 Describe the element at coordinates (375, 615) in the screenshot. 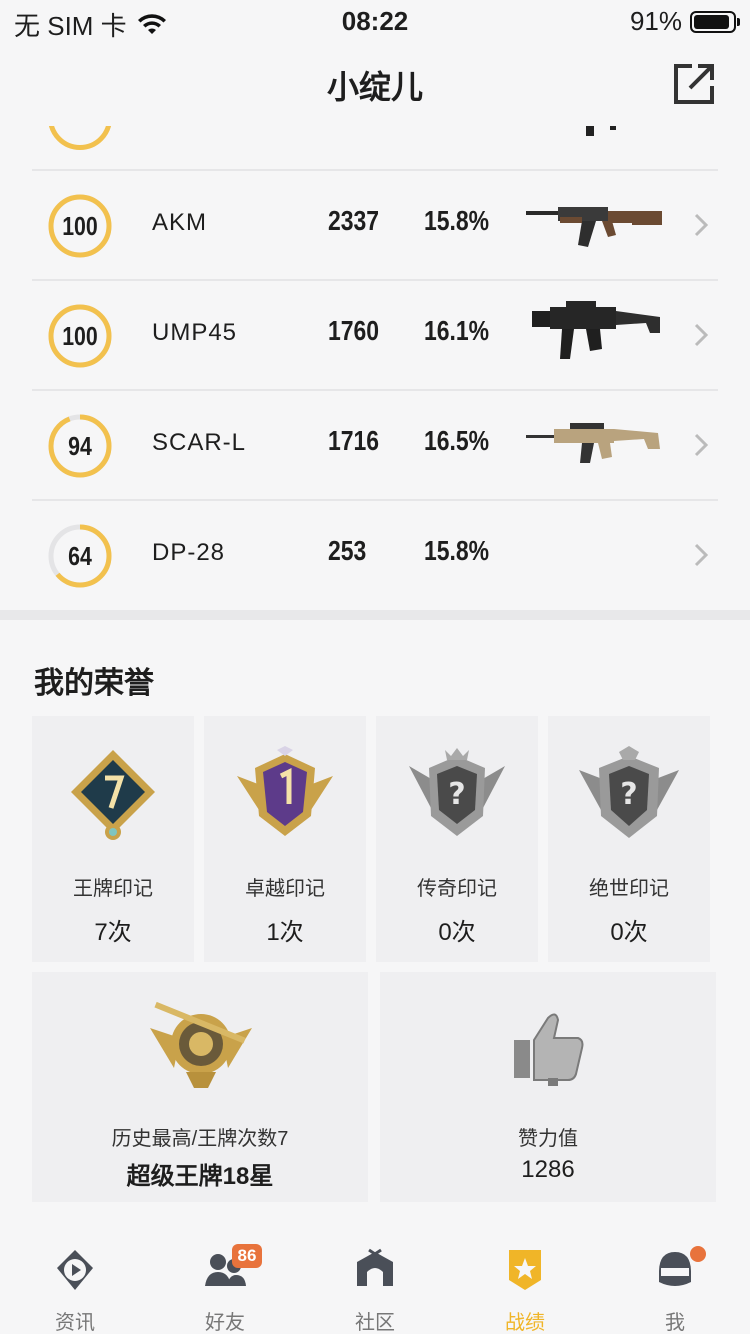

I see `section-divider` at that location.